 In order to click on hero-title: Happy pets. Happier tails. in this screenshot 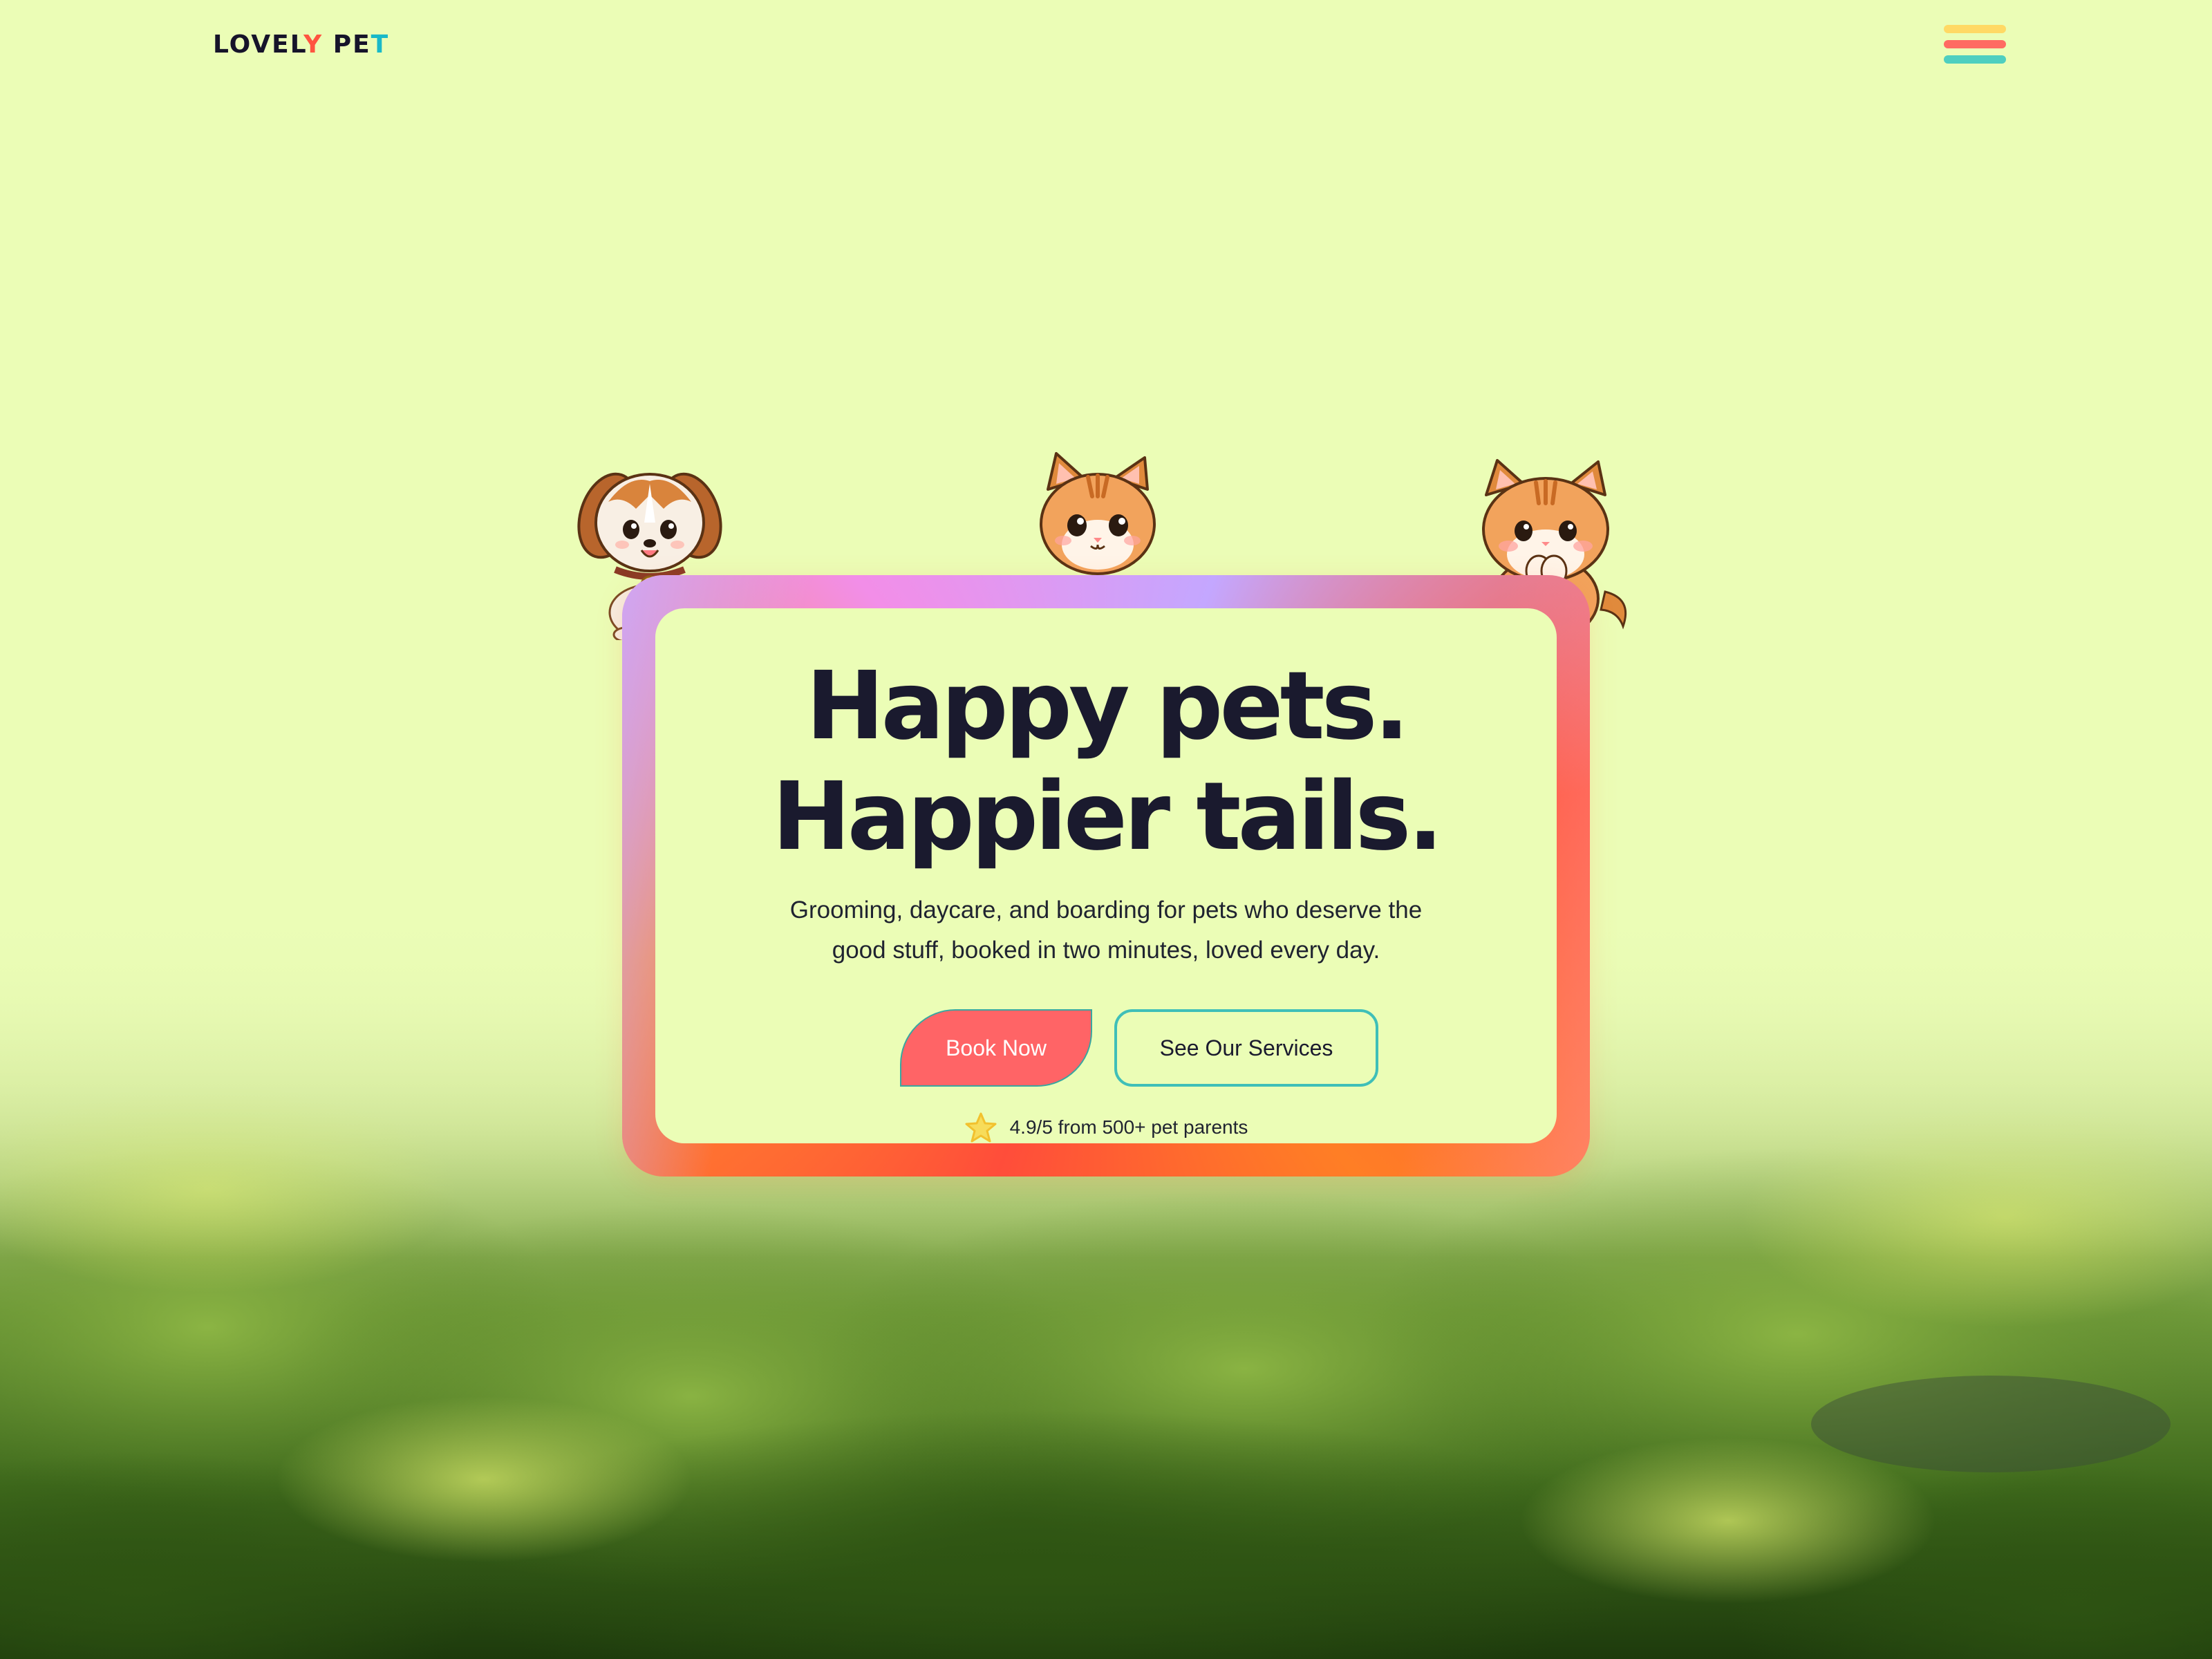, I will do `click(1106, 740)`.